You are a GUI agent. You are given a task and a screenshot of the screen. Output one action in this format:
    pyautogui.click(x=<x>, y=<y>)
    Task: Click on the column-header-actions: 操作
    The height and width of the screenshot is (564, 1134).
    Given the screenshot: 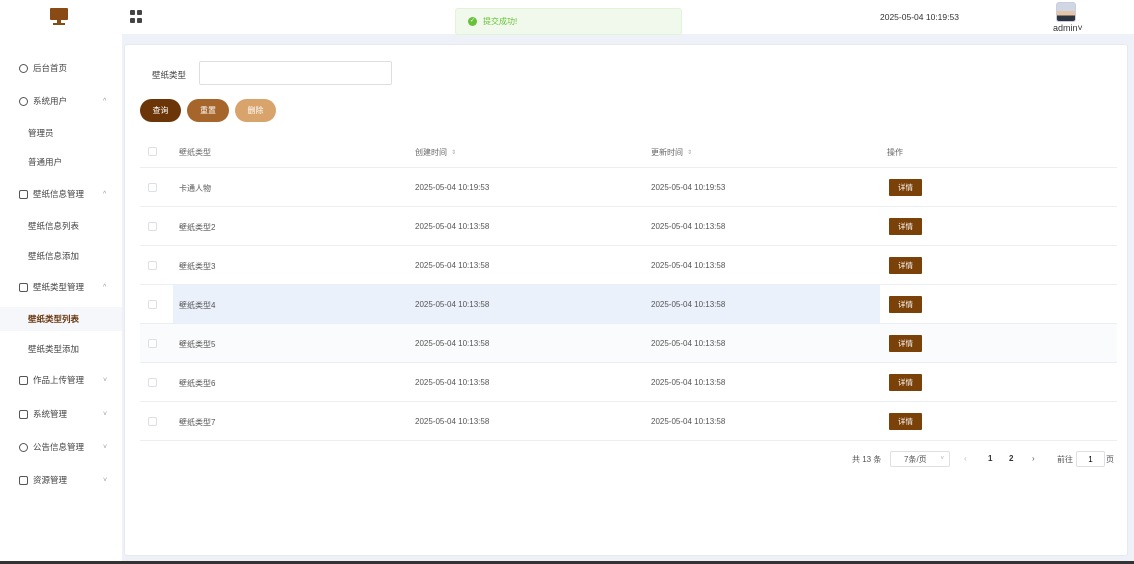 What is the action you would take?
    pyautogui.click(x=895, y=152)
    